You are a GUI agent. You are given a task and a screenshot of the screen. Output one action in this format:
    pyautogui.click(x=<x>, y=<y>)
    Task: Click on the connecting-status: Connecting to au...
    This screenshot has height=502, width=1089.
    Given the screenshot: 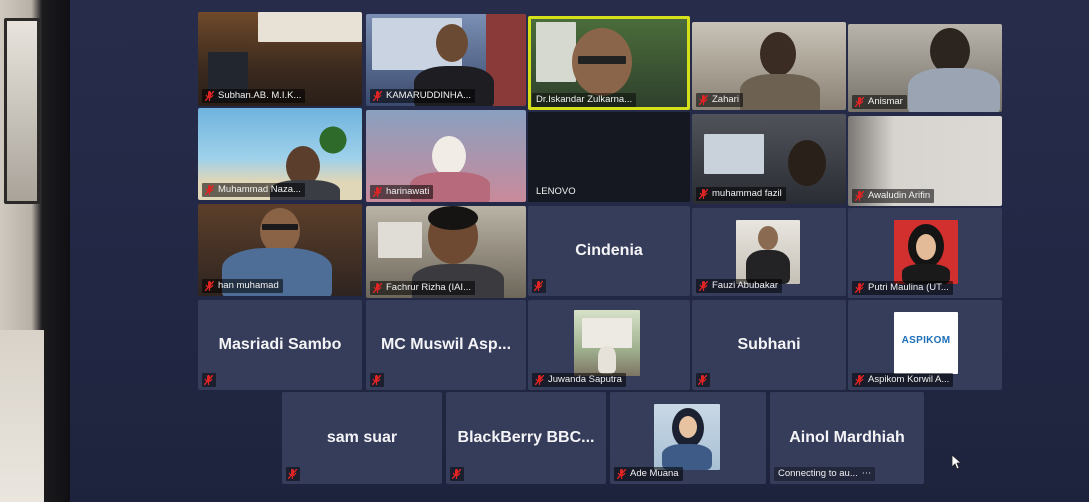 What is the action you would take?
    pyautogui.click(x=818, y=473)
    